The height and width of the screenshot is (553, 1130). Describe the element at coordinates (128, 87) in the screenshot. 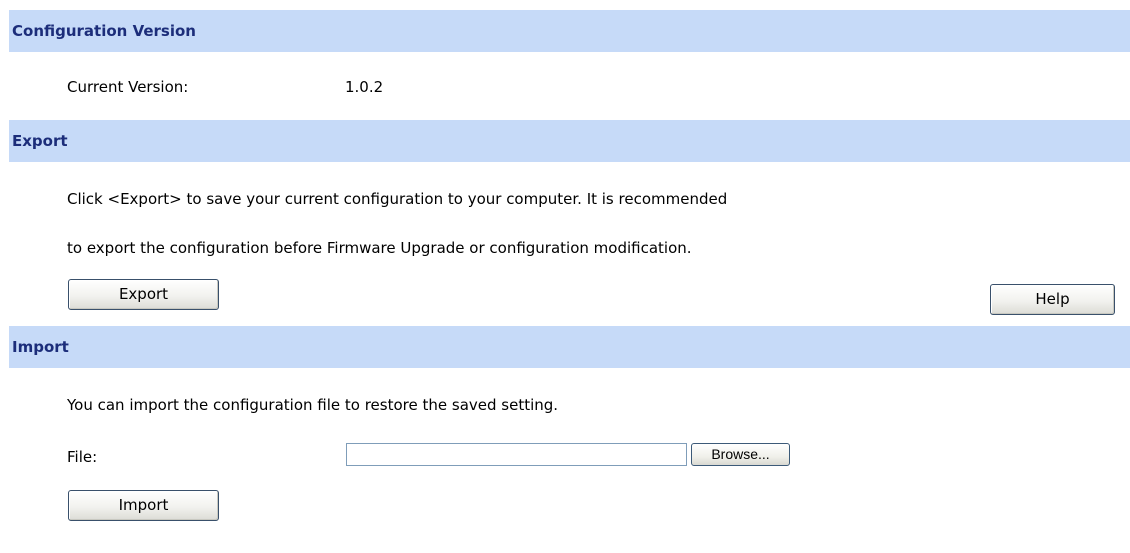

I see `current-version-label: Current Version:` at that location.